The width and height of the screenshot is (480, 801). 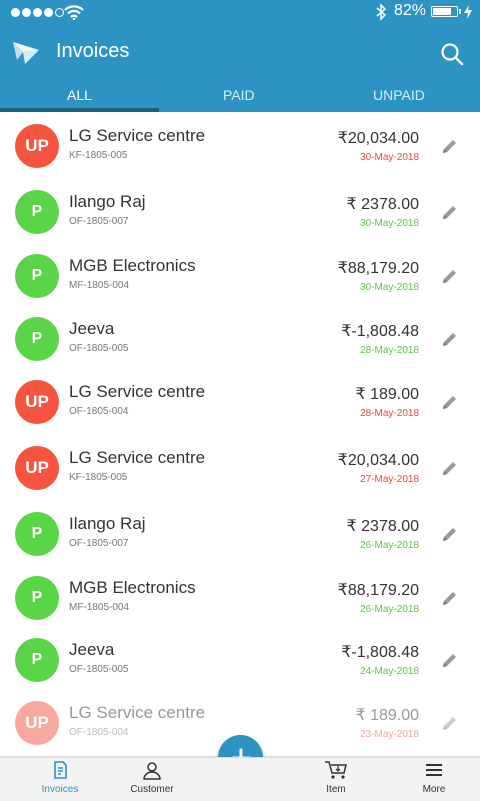 I want to click on filter-tabs: ALL PAID UNPAID, so click(x=240, y=97).